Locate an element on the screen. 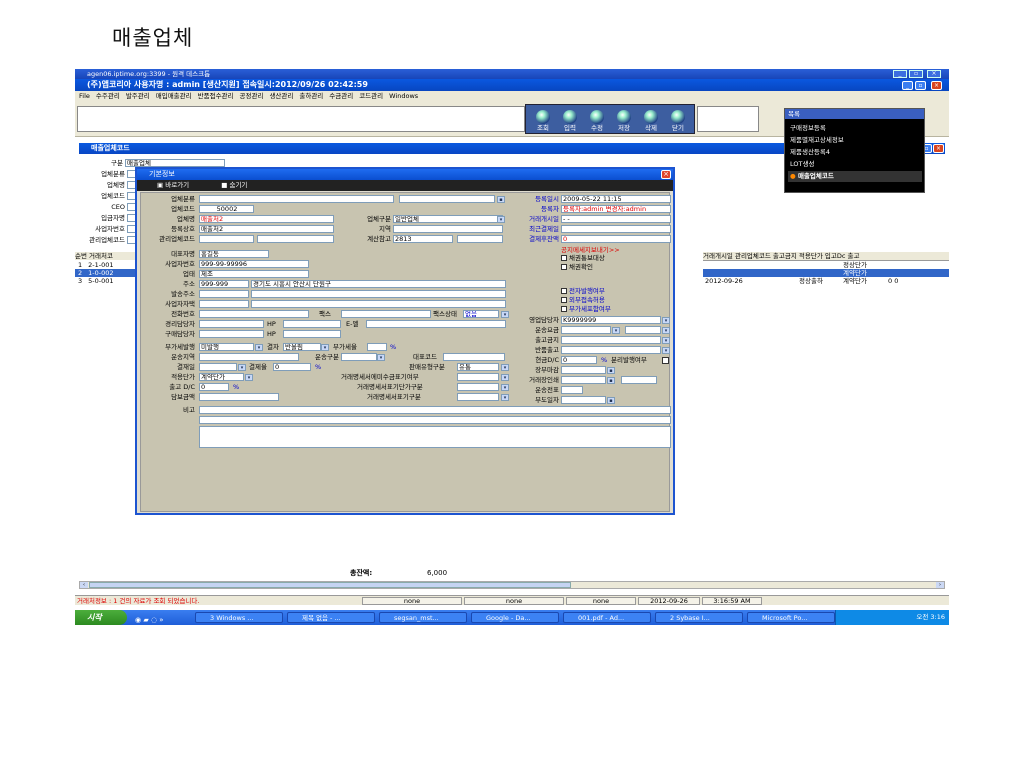  check-external-access: 외부접속허용 is located at coordinates (583, 300).